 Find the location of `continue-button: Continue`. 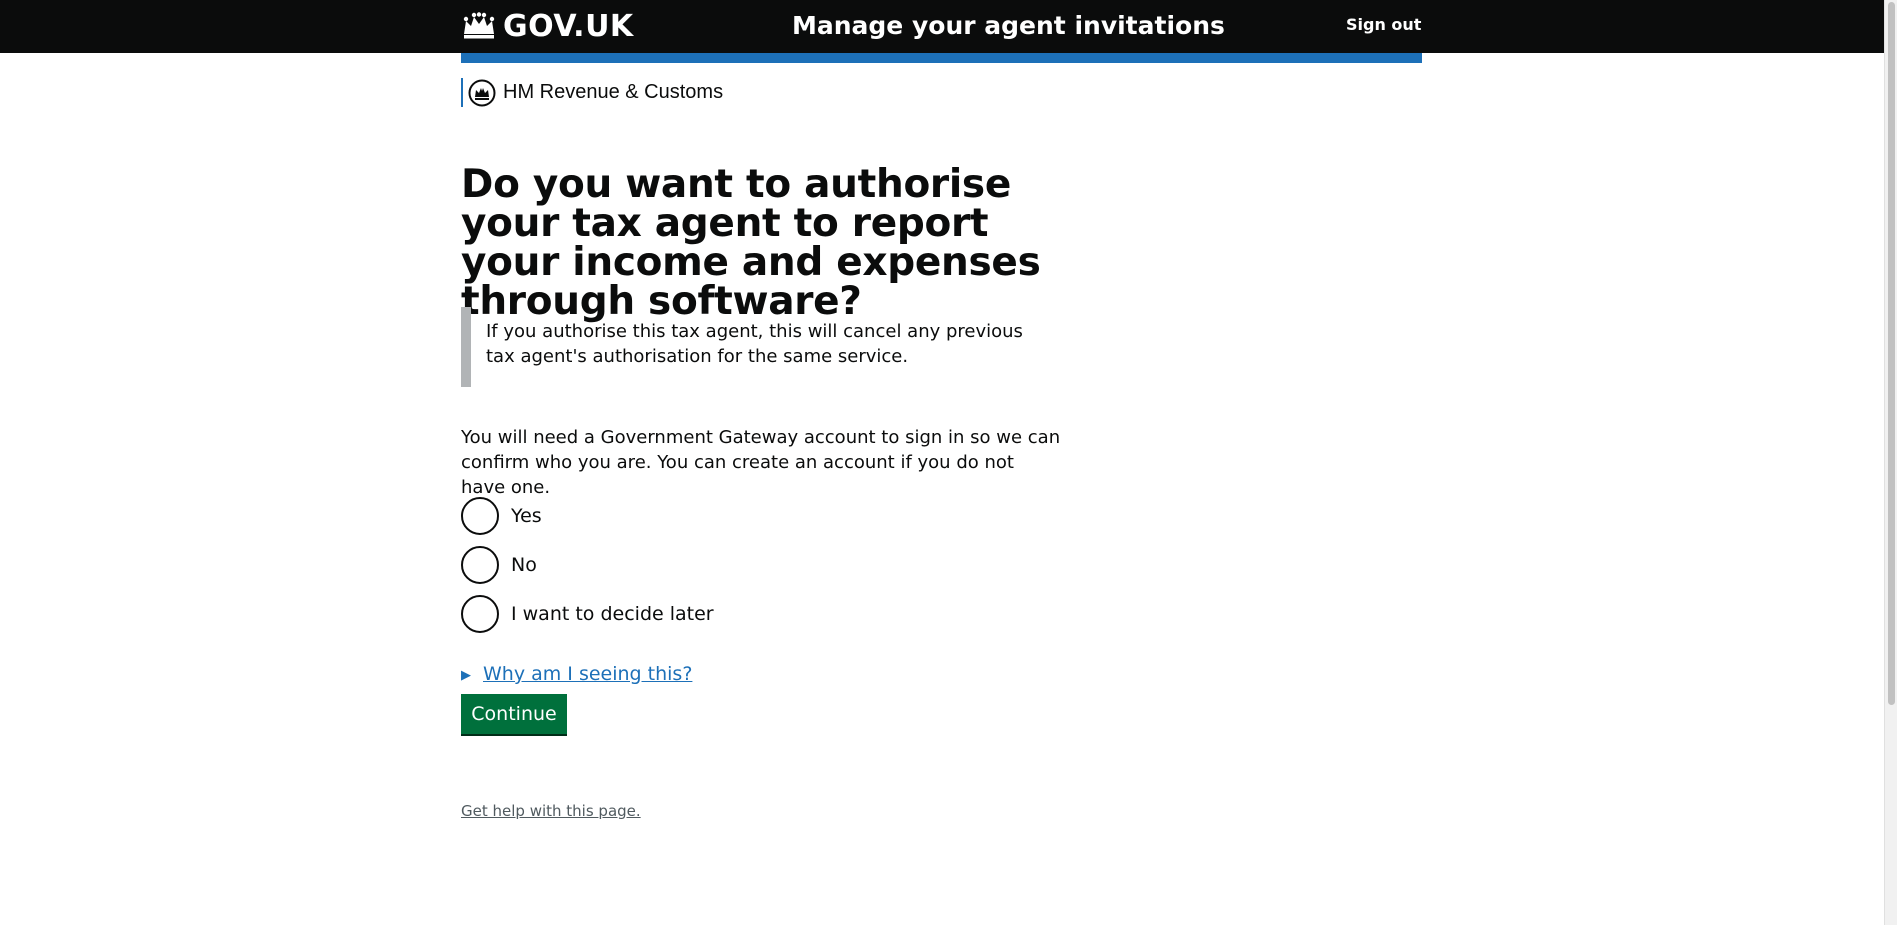

continue-button: Continue is located at coordinates (514, 714).